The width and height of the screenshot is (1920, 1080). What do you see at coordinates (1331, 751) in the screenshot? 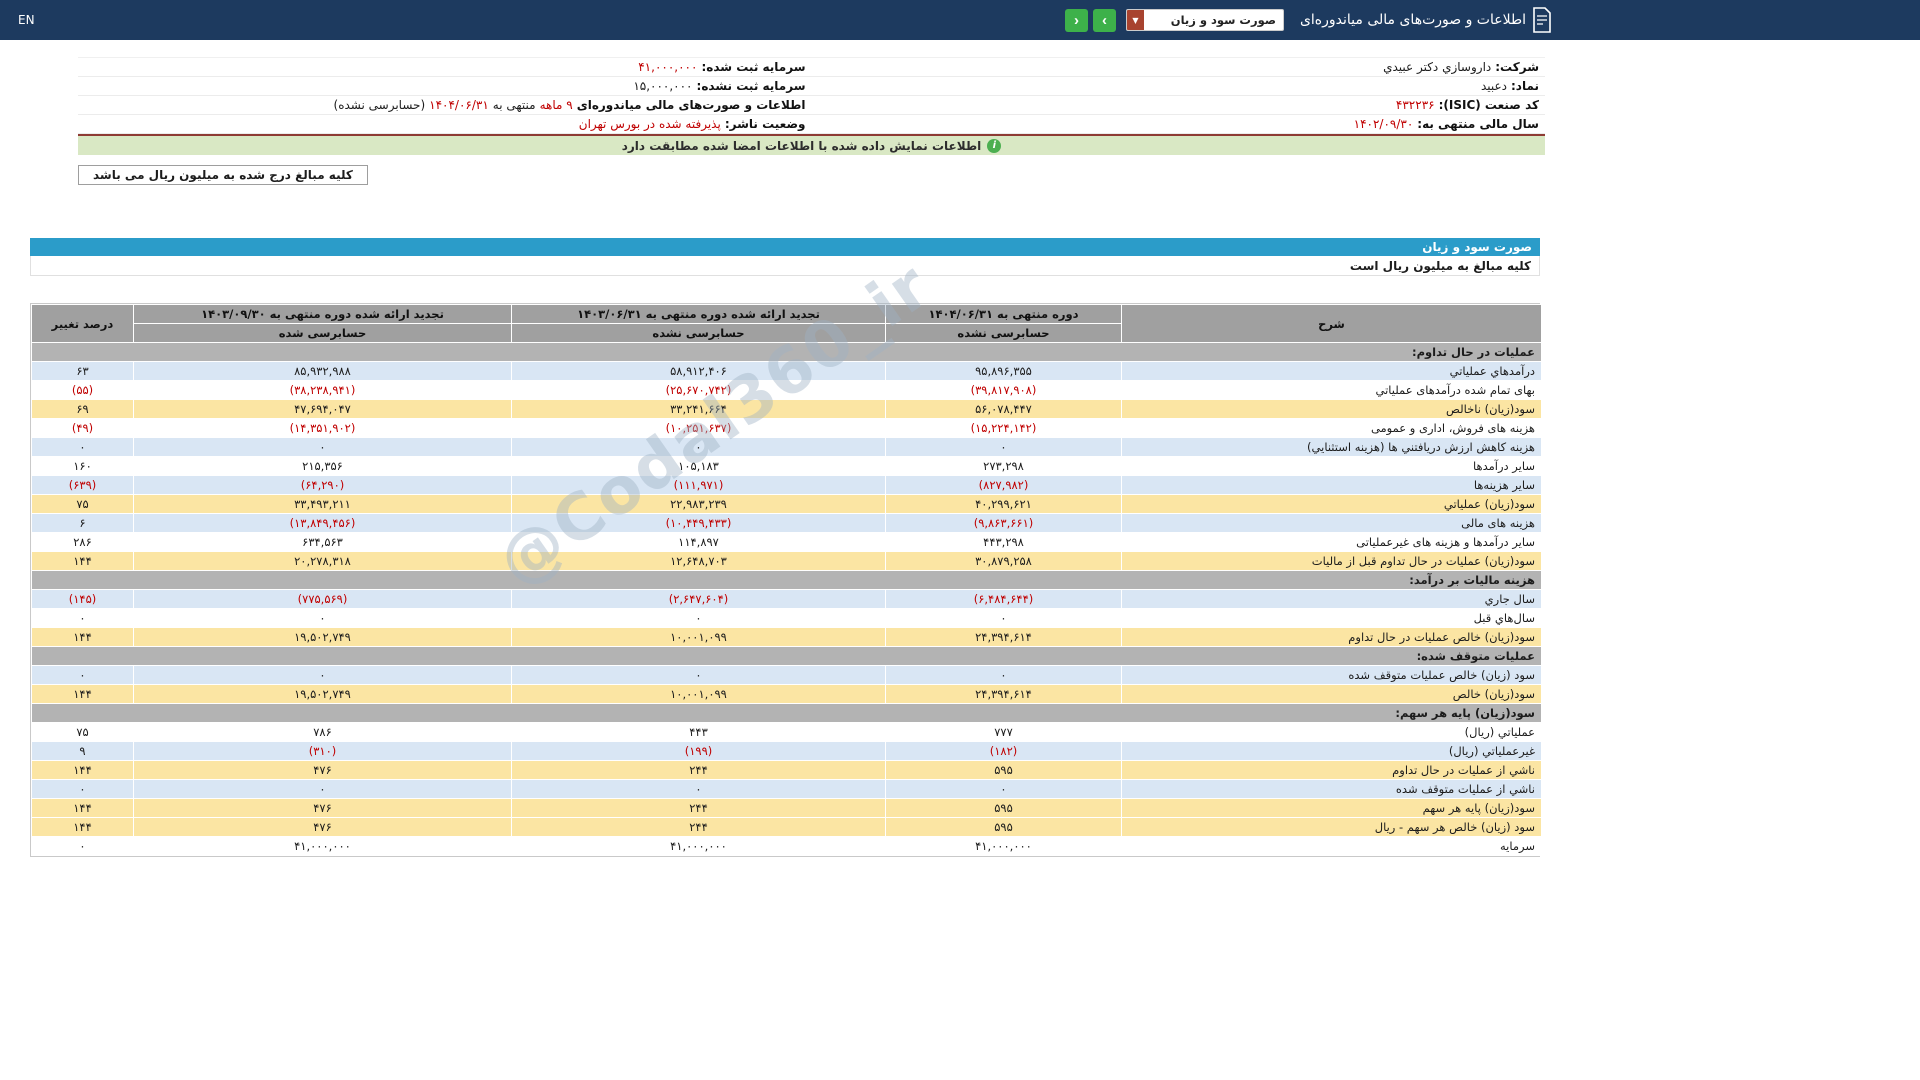
I see `row-label-cell: غيرعملياتي (ريال)` at bounding box center [1331, 751].